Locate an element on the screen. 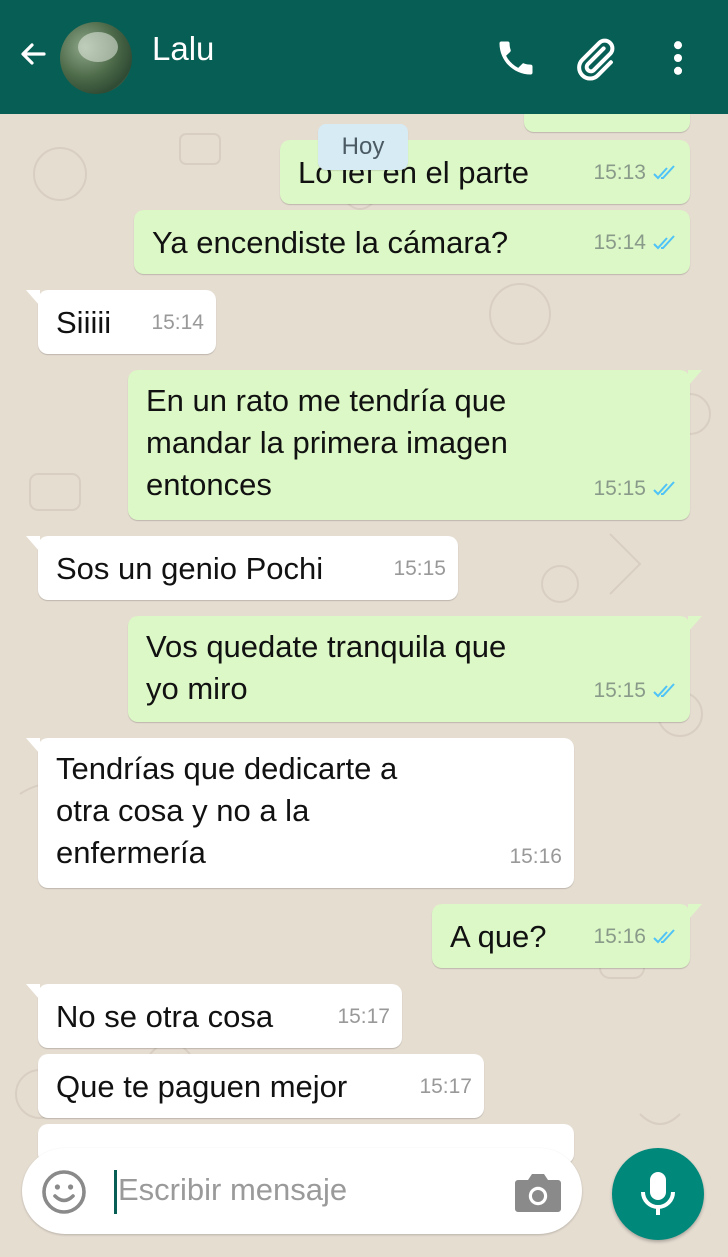 The width and height of the screenshot is (728, 1257). message-bubble-incoming: Que te paguen mejor 15:17 is located at coordinates (261, 1086).